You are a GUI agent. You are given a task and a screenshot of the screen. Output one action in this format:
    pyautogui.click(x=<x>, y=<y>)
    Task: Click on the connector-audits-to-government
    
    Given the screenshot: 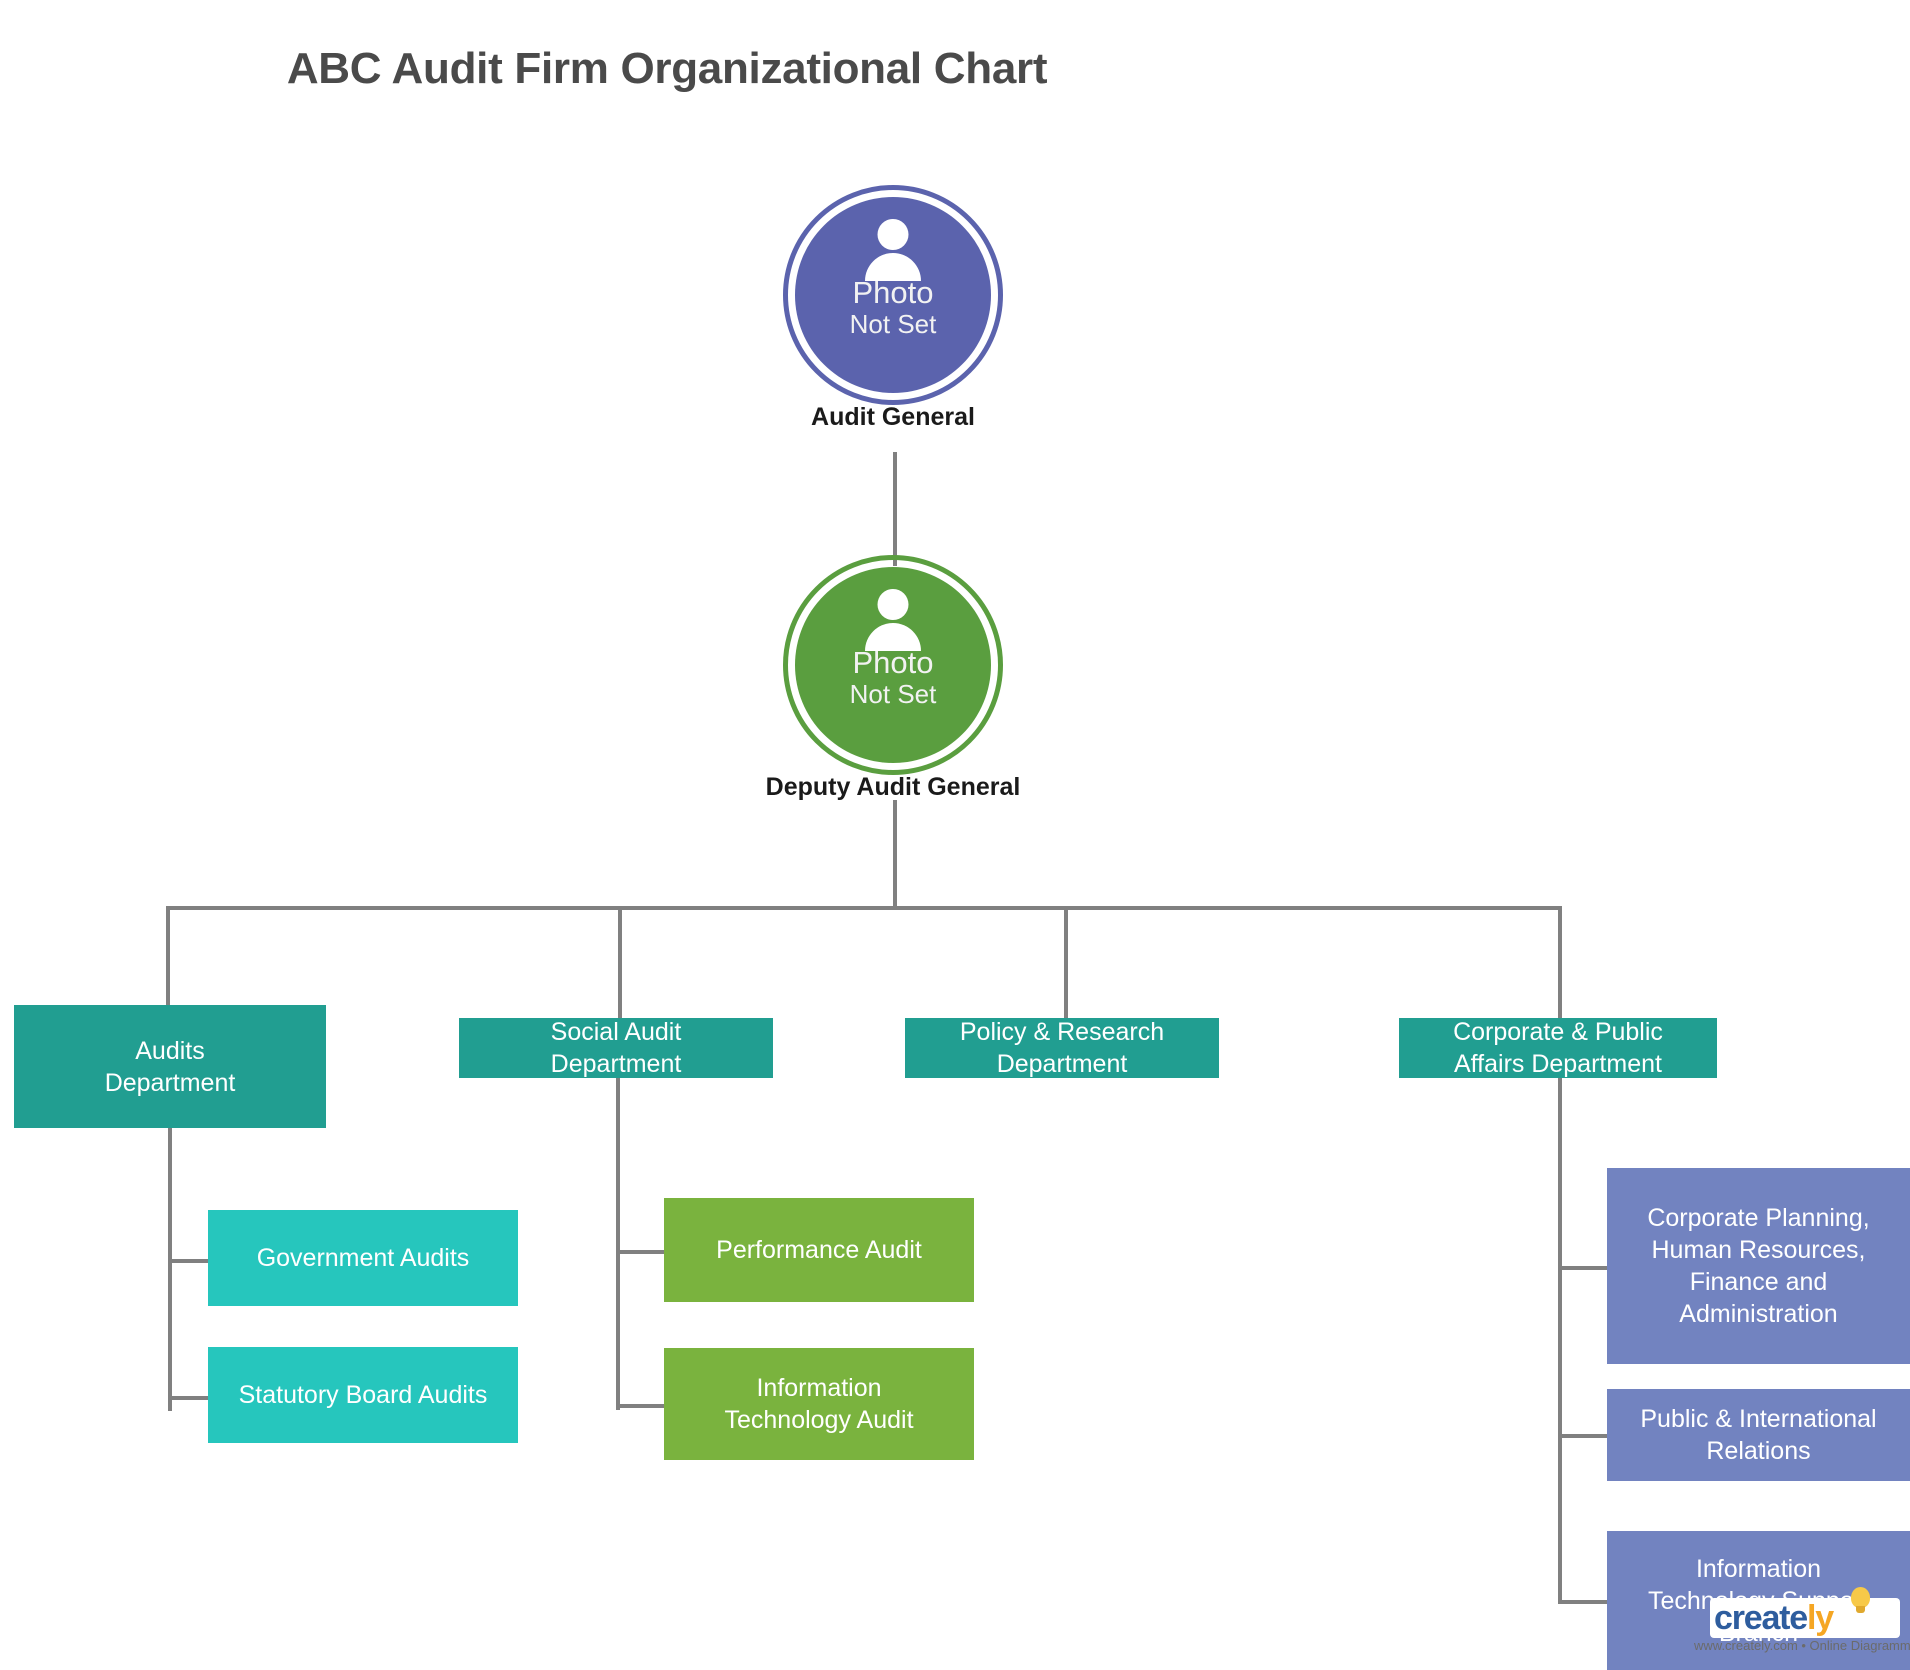 What is the action you would take?
    pyautogui.click(x=189, y=1261)
    